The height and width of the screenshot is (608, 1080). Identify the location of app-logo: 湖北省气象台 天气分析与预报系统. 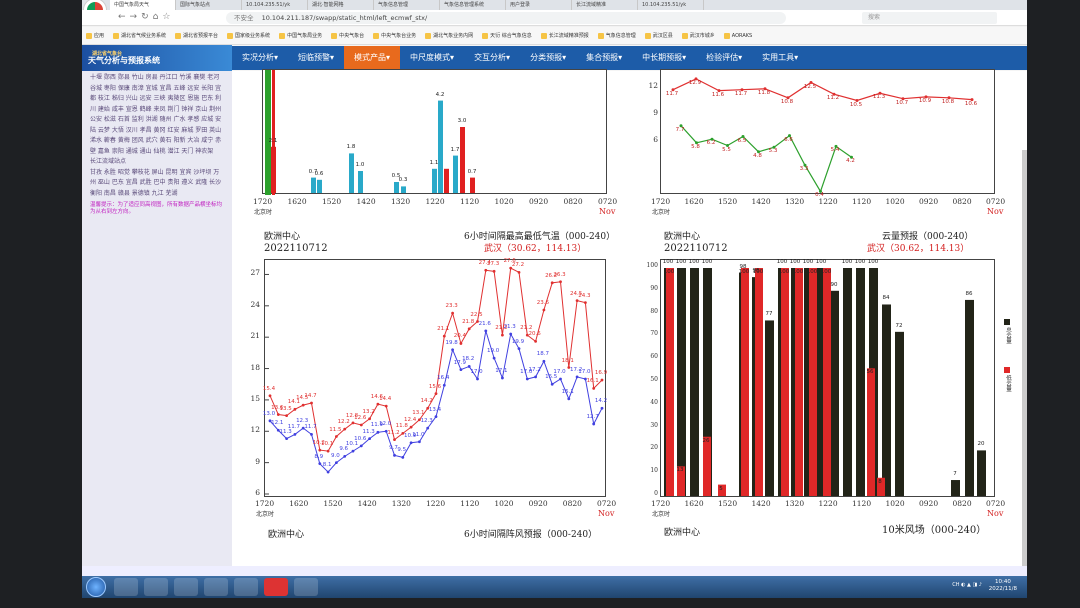
(157, 58).